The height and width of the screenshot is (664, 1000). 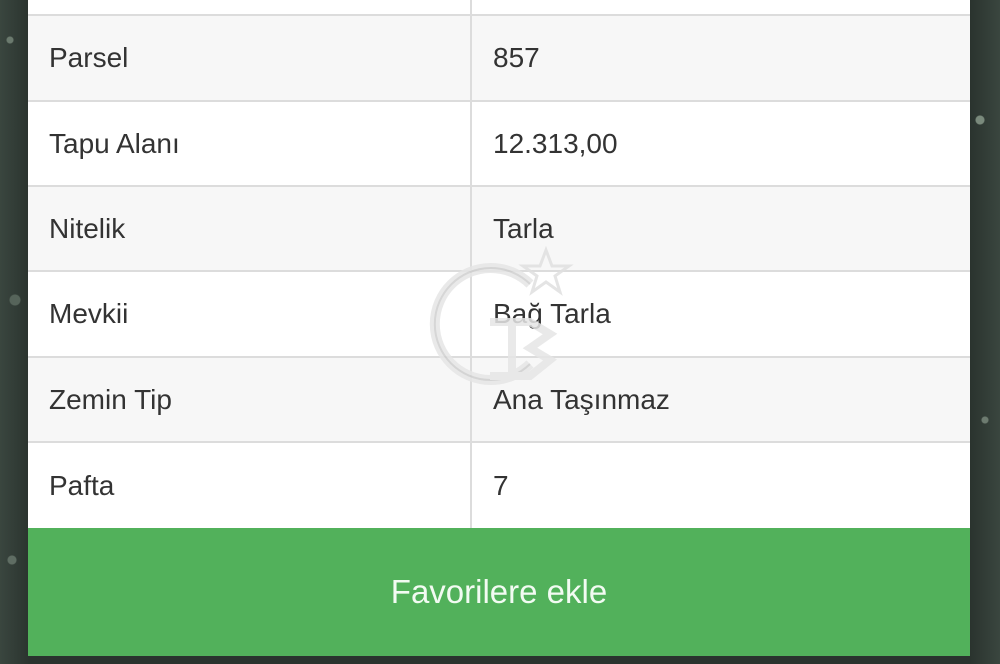 I want to click on row-value: Bağ Tarla, so click(x=552, y=313).